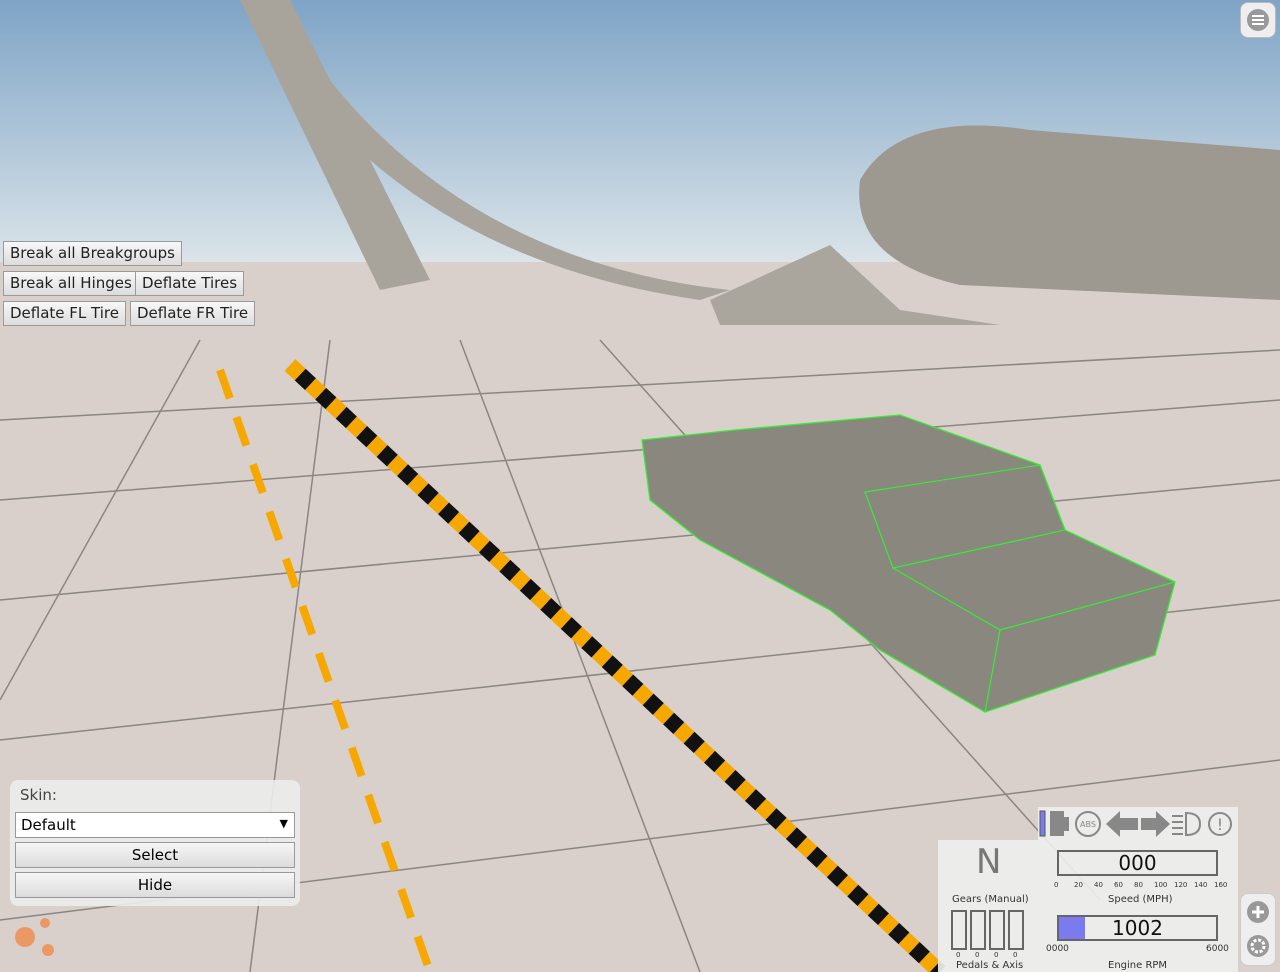 This screenshot has width=1280, height=972. I want to click on gear-indicator: N, so click(989, 862).